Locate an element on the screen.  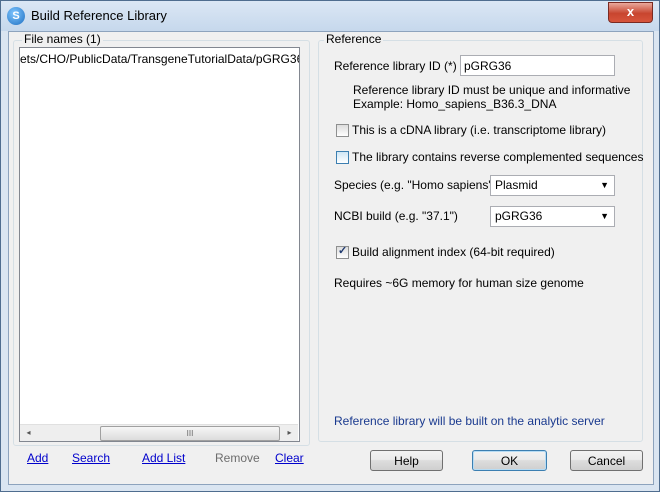
ok-button: OK is located at coordinates (509, 460).